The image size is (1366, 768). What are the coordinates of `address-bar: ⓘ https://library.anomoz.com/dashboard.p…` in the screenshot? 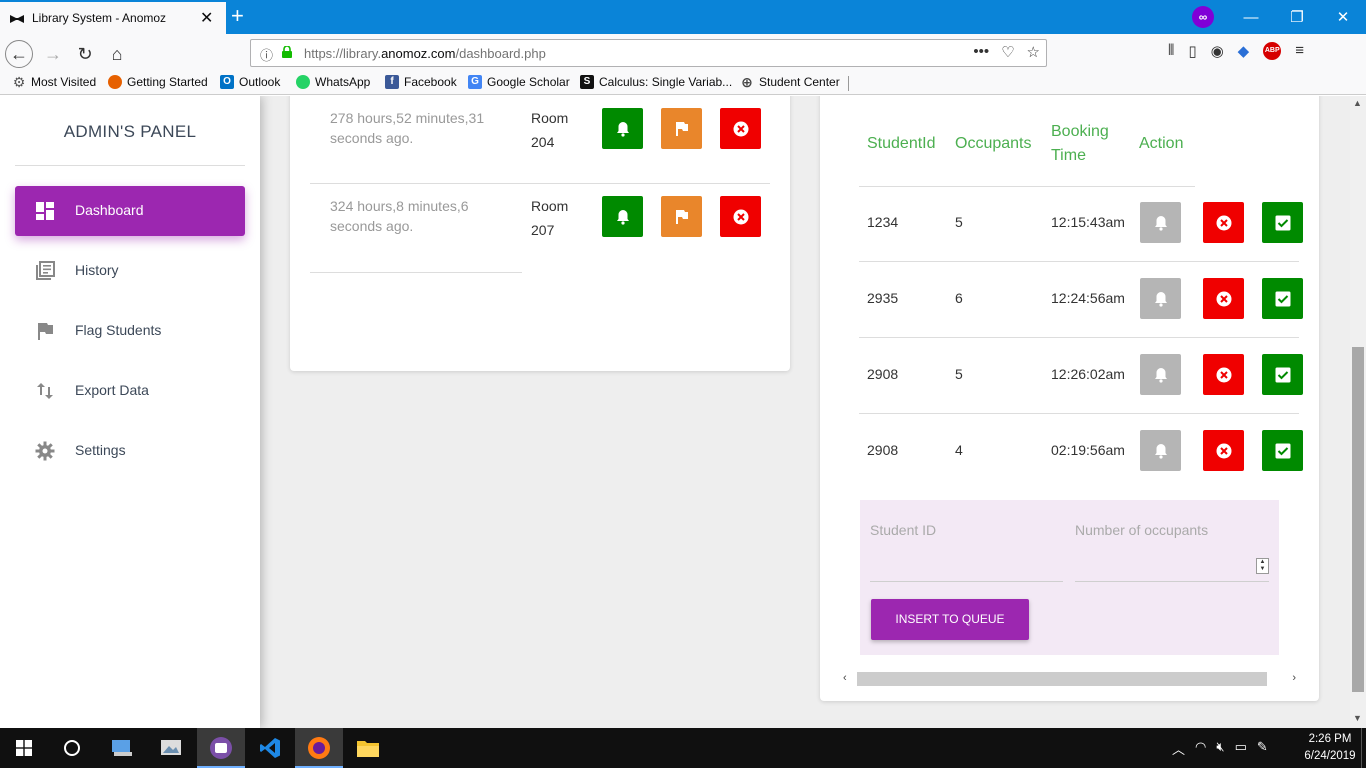 It's located at (648, 53).